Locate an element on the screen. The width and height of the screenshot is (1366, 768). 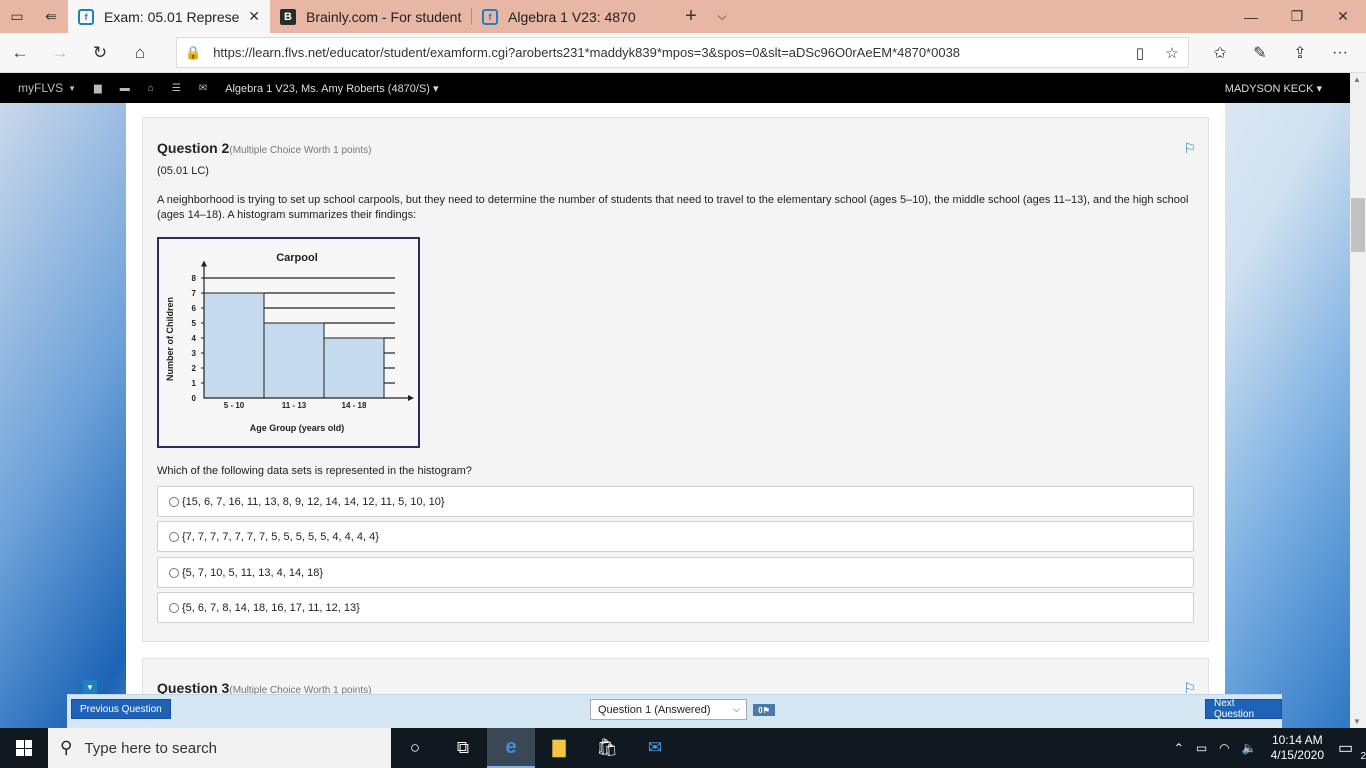
cortana-icon: ○ is located at coordinates (415, 748).